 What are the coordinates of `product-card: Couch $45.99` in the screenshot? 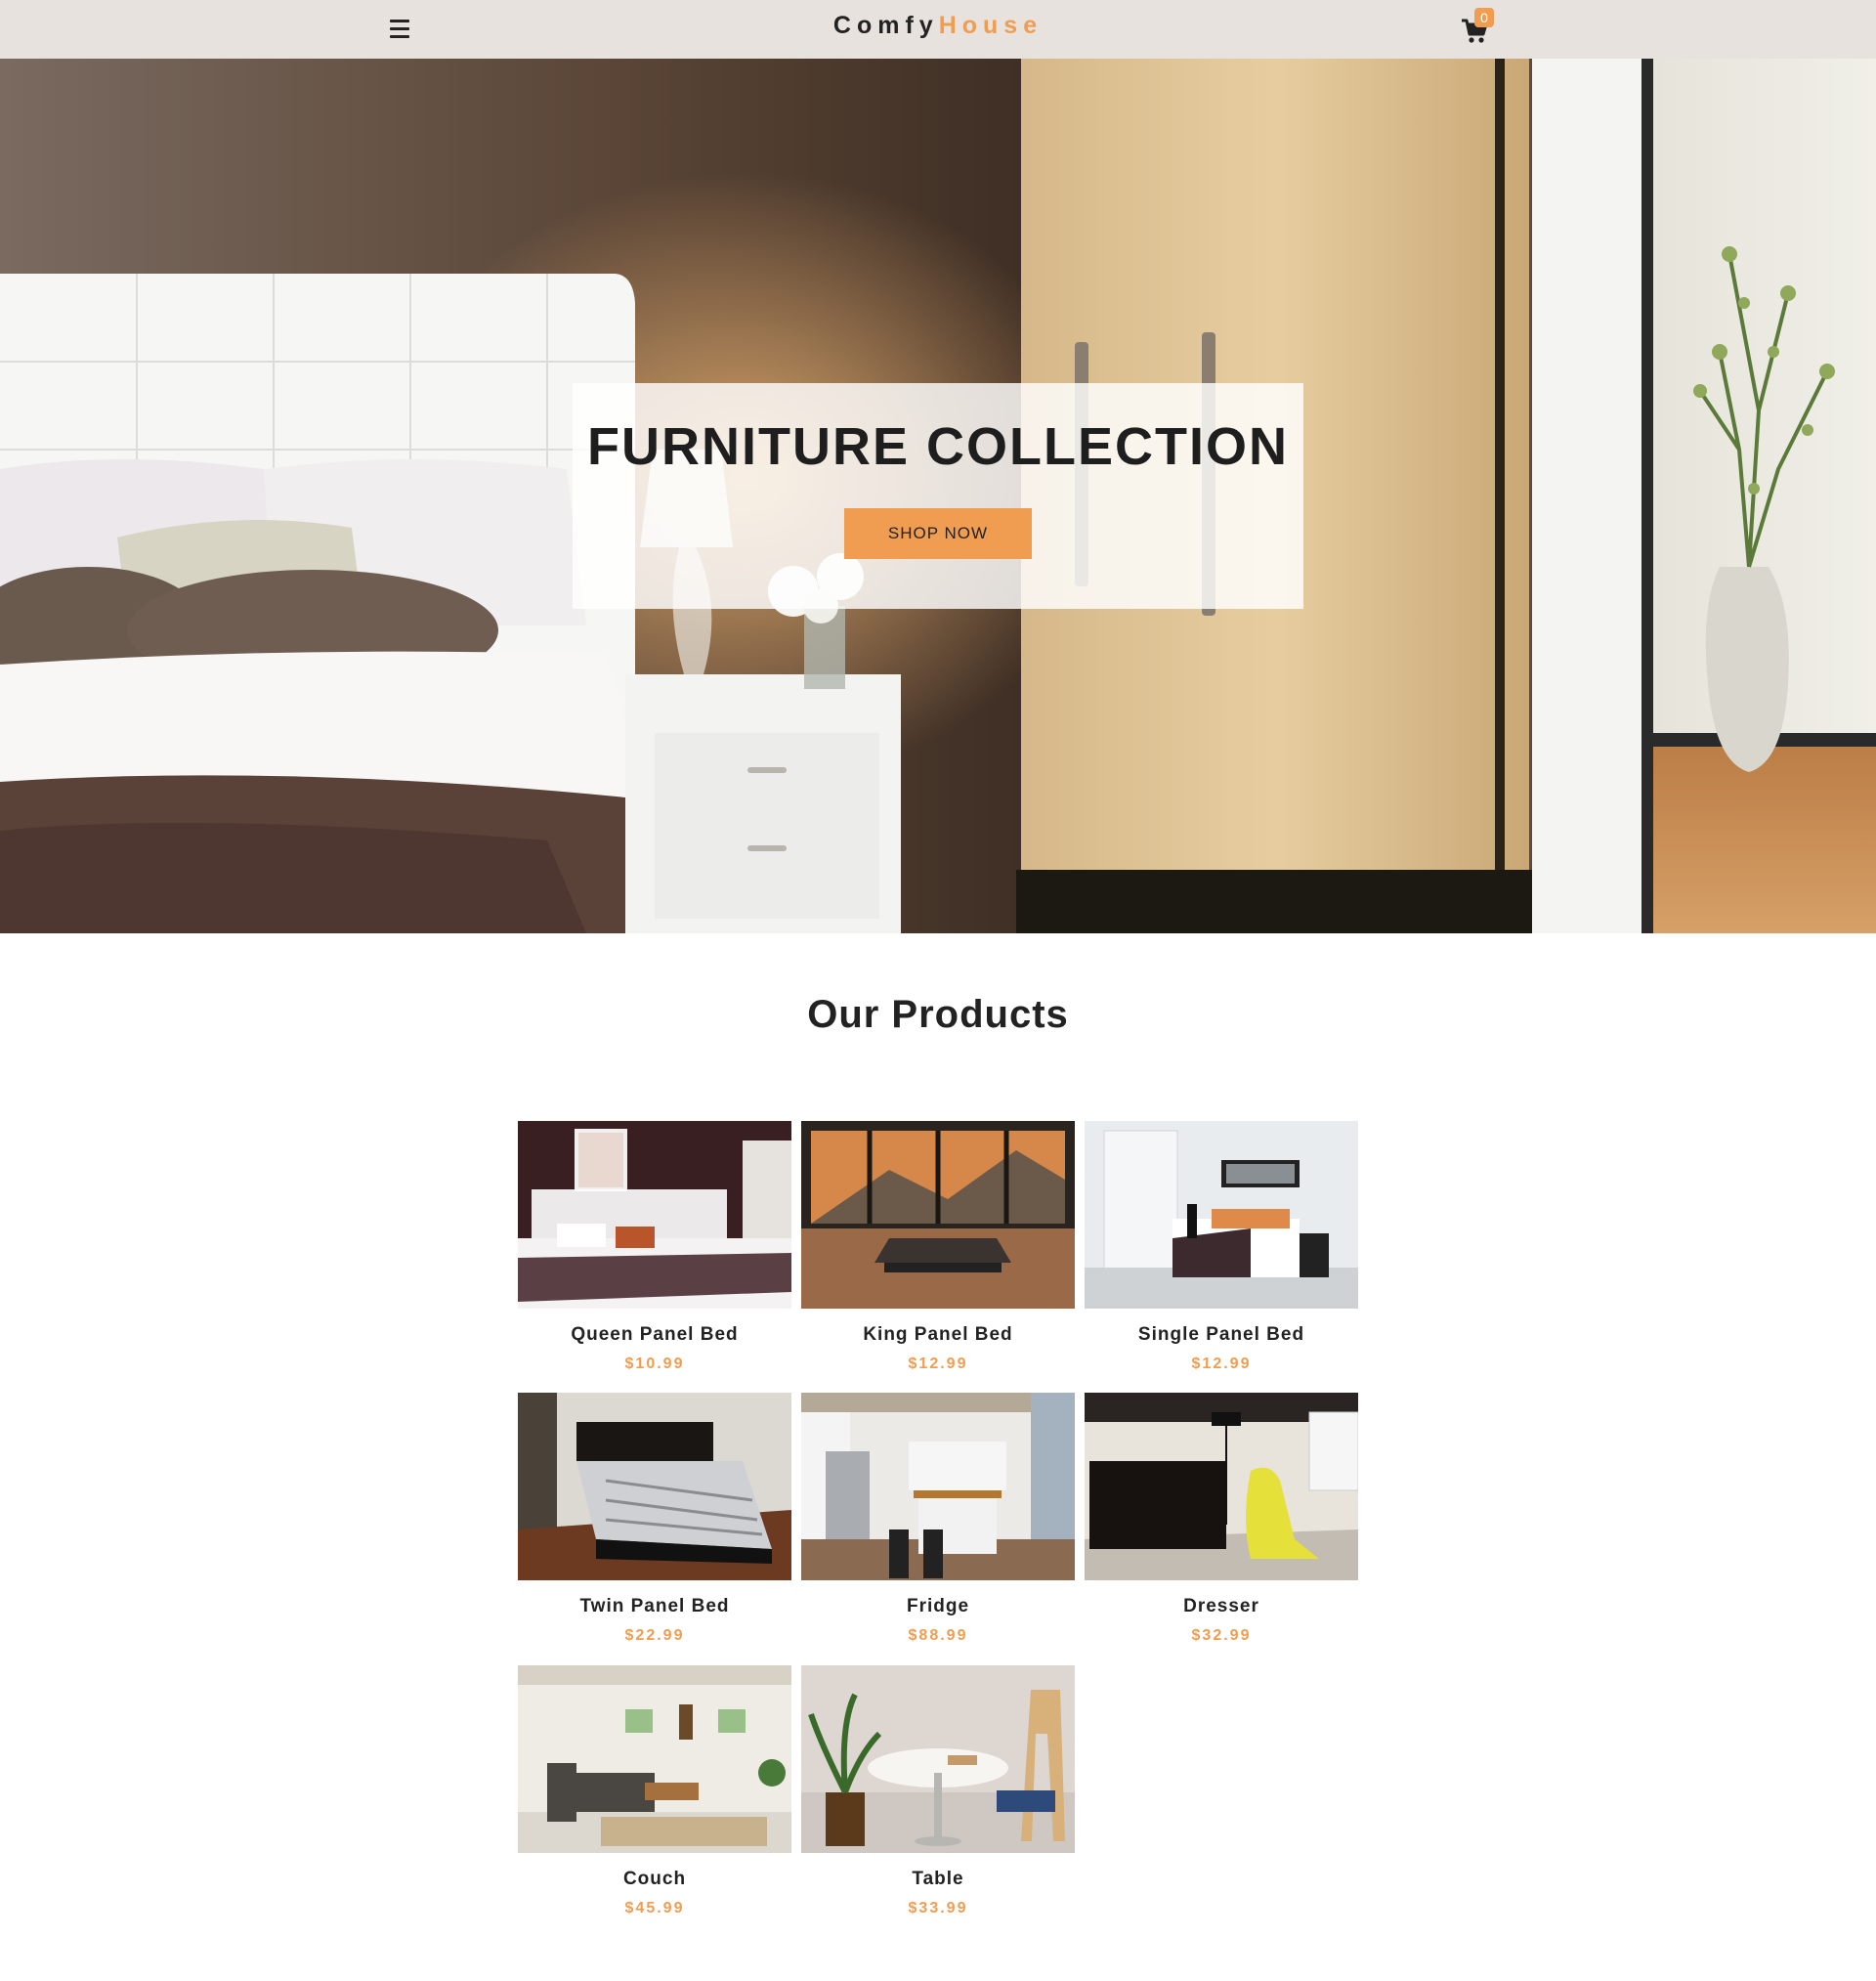 It's located at (654, 1791).